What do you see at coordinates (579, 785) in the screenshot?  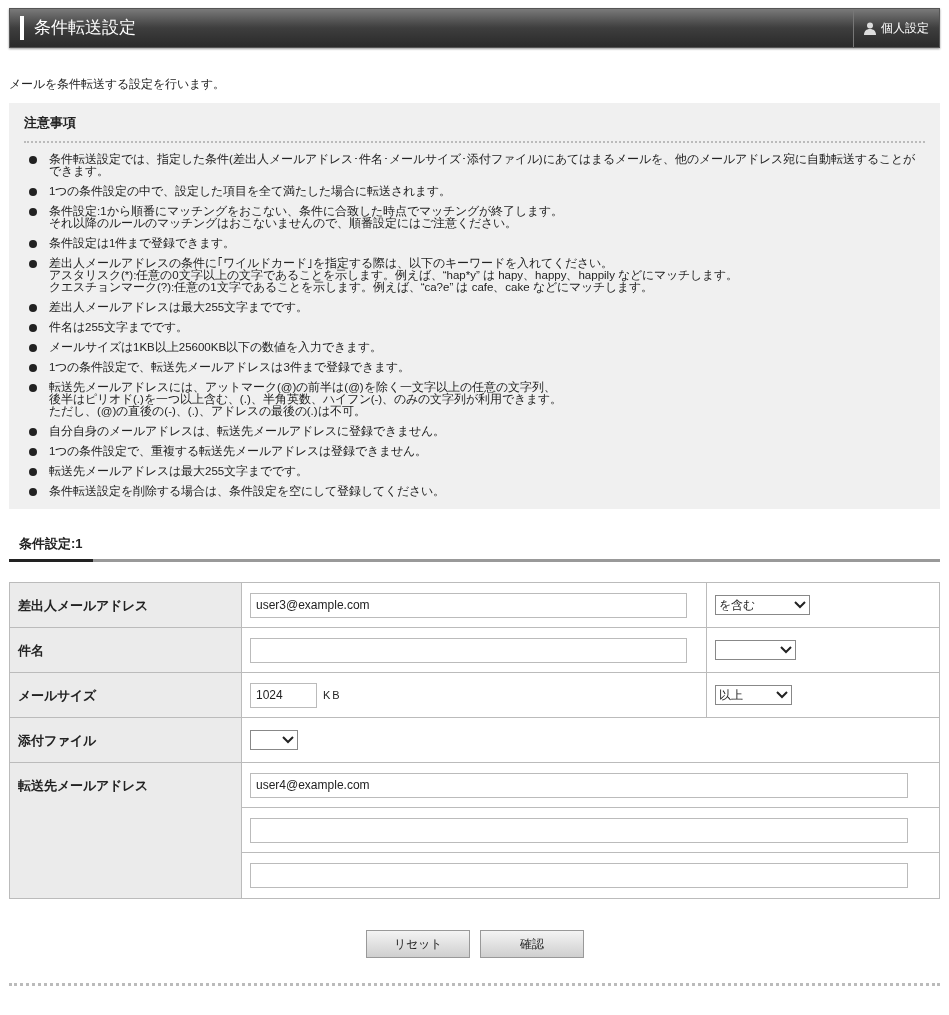 I see `input-field: user4@example.com` at bounding box center [579, 785].